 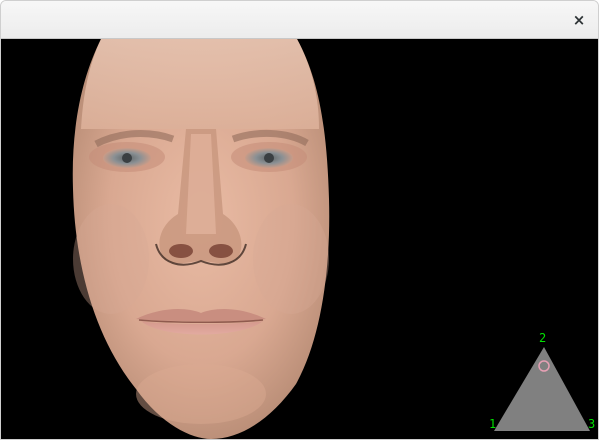 I want to click on close-icon: ×, so click(x=579, y=20).